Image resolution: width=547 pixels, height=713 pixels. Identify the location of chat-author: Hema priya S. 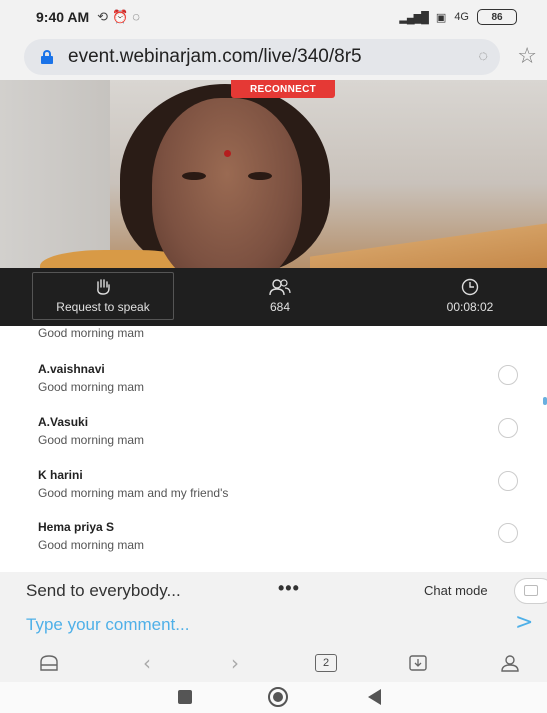
(76, 527).